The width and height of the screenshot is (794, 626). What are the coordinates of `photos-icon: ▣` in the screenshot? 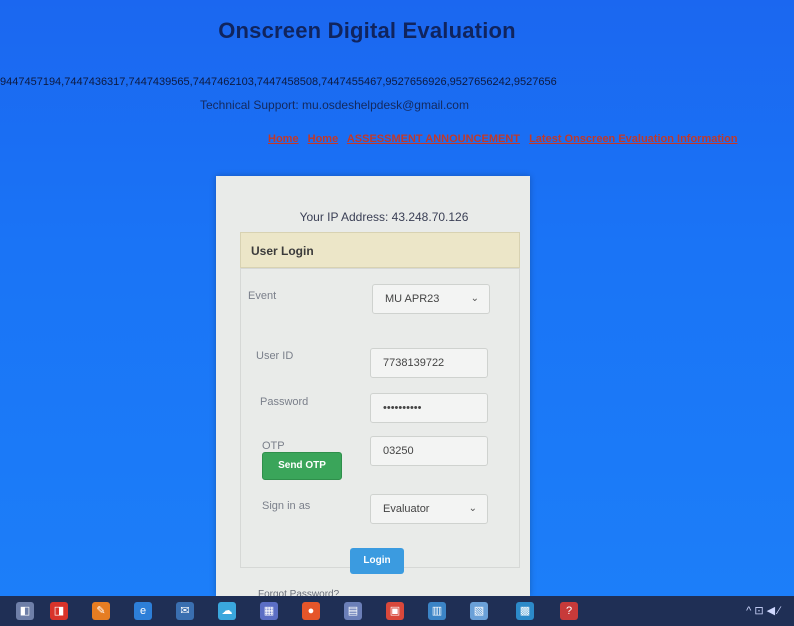 It's located at (395, 611).